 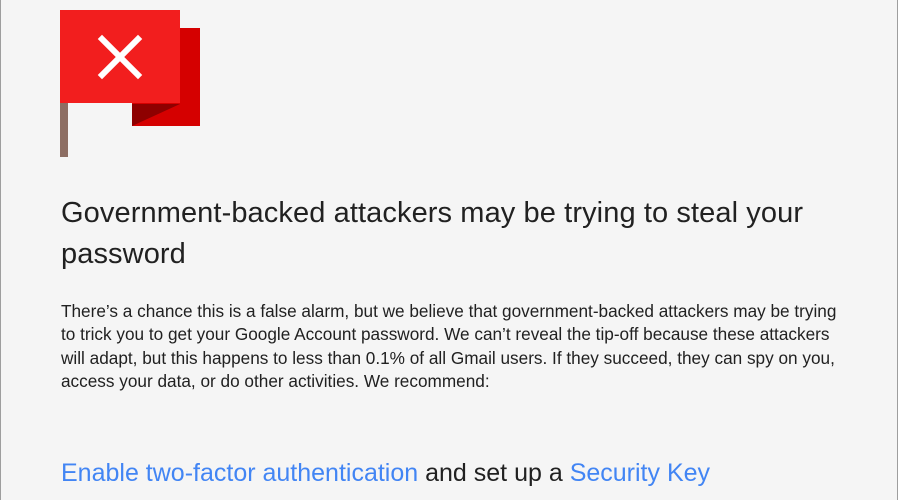 I want to click on security-key-link: Security Key, so click(x=640, y=473).